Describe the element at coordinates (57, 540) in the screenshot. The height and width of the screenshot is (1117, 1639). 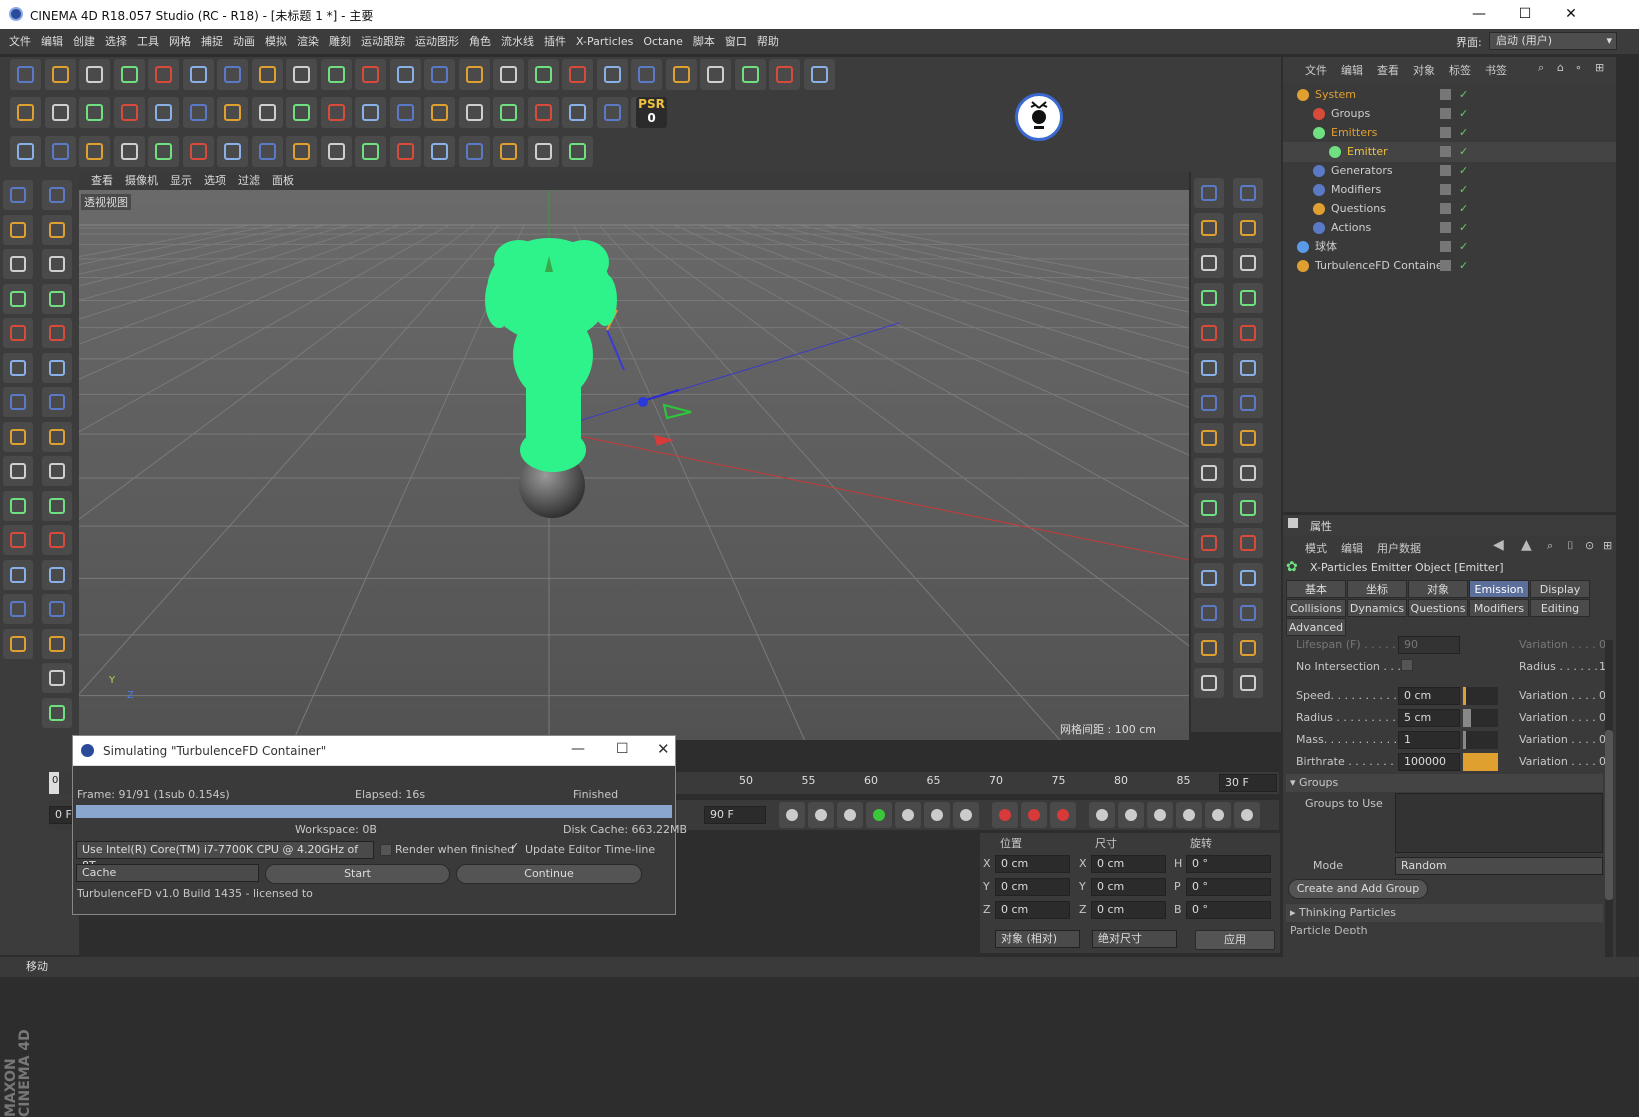
I see `tool-10-icon` at that location.